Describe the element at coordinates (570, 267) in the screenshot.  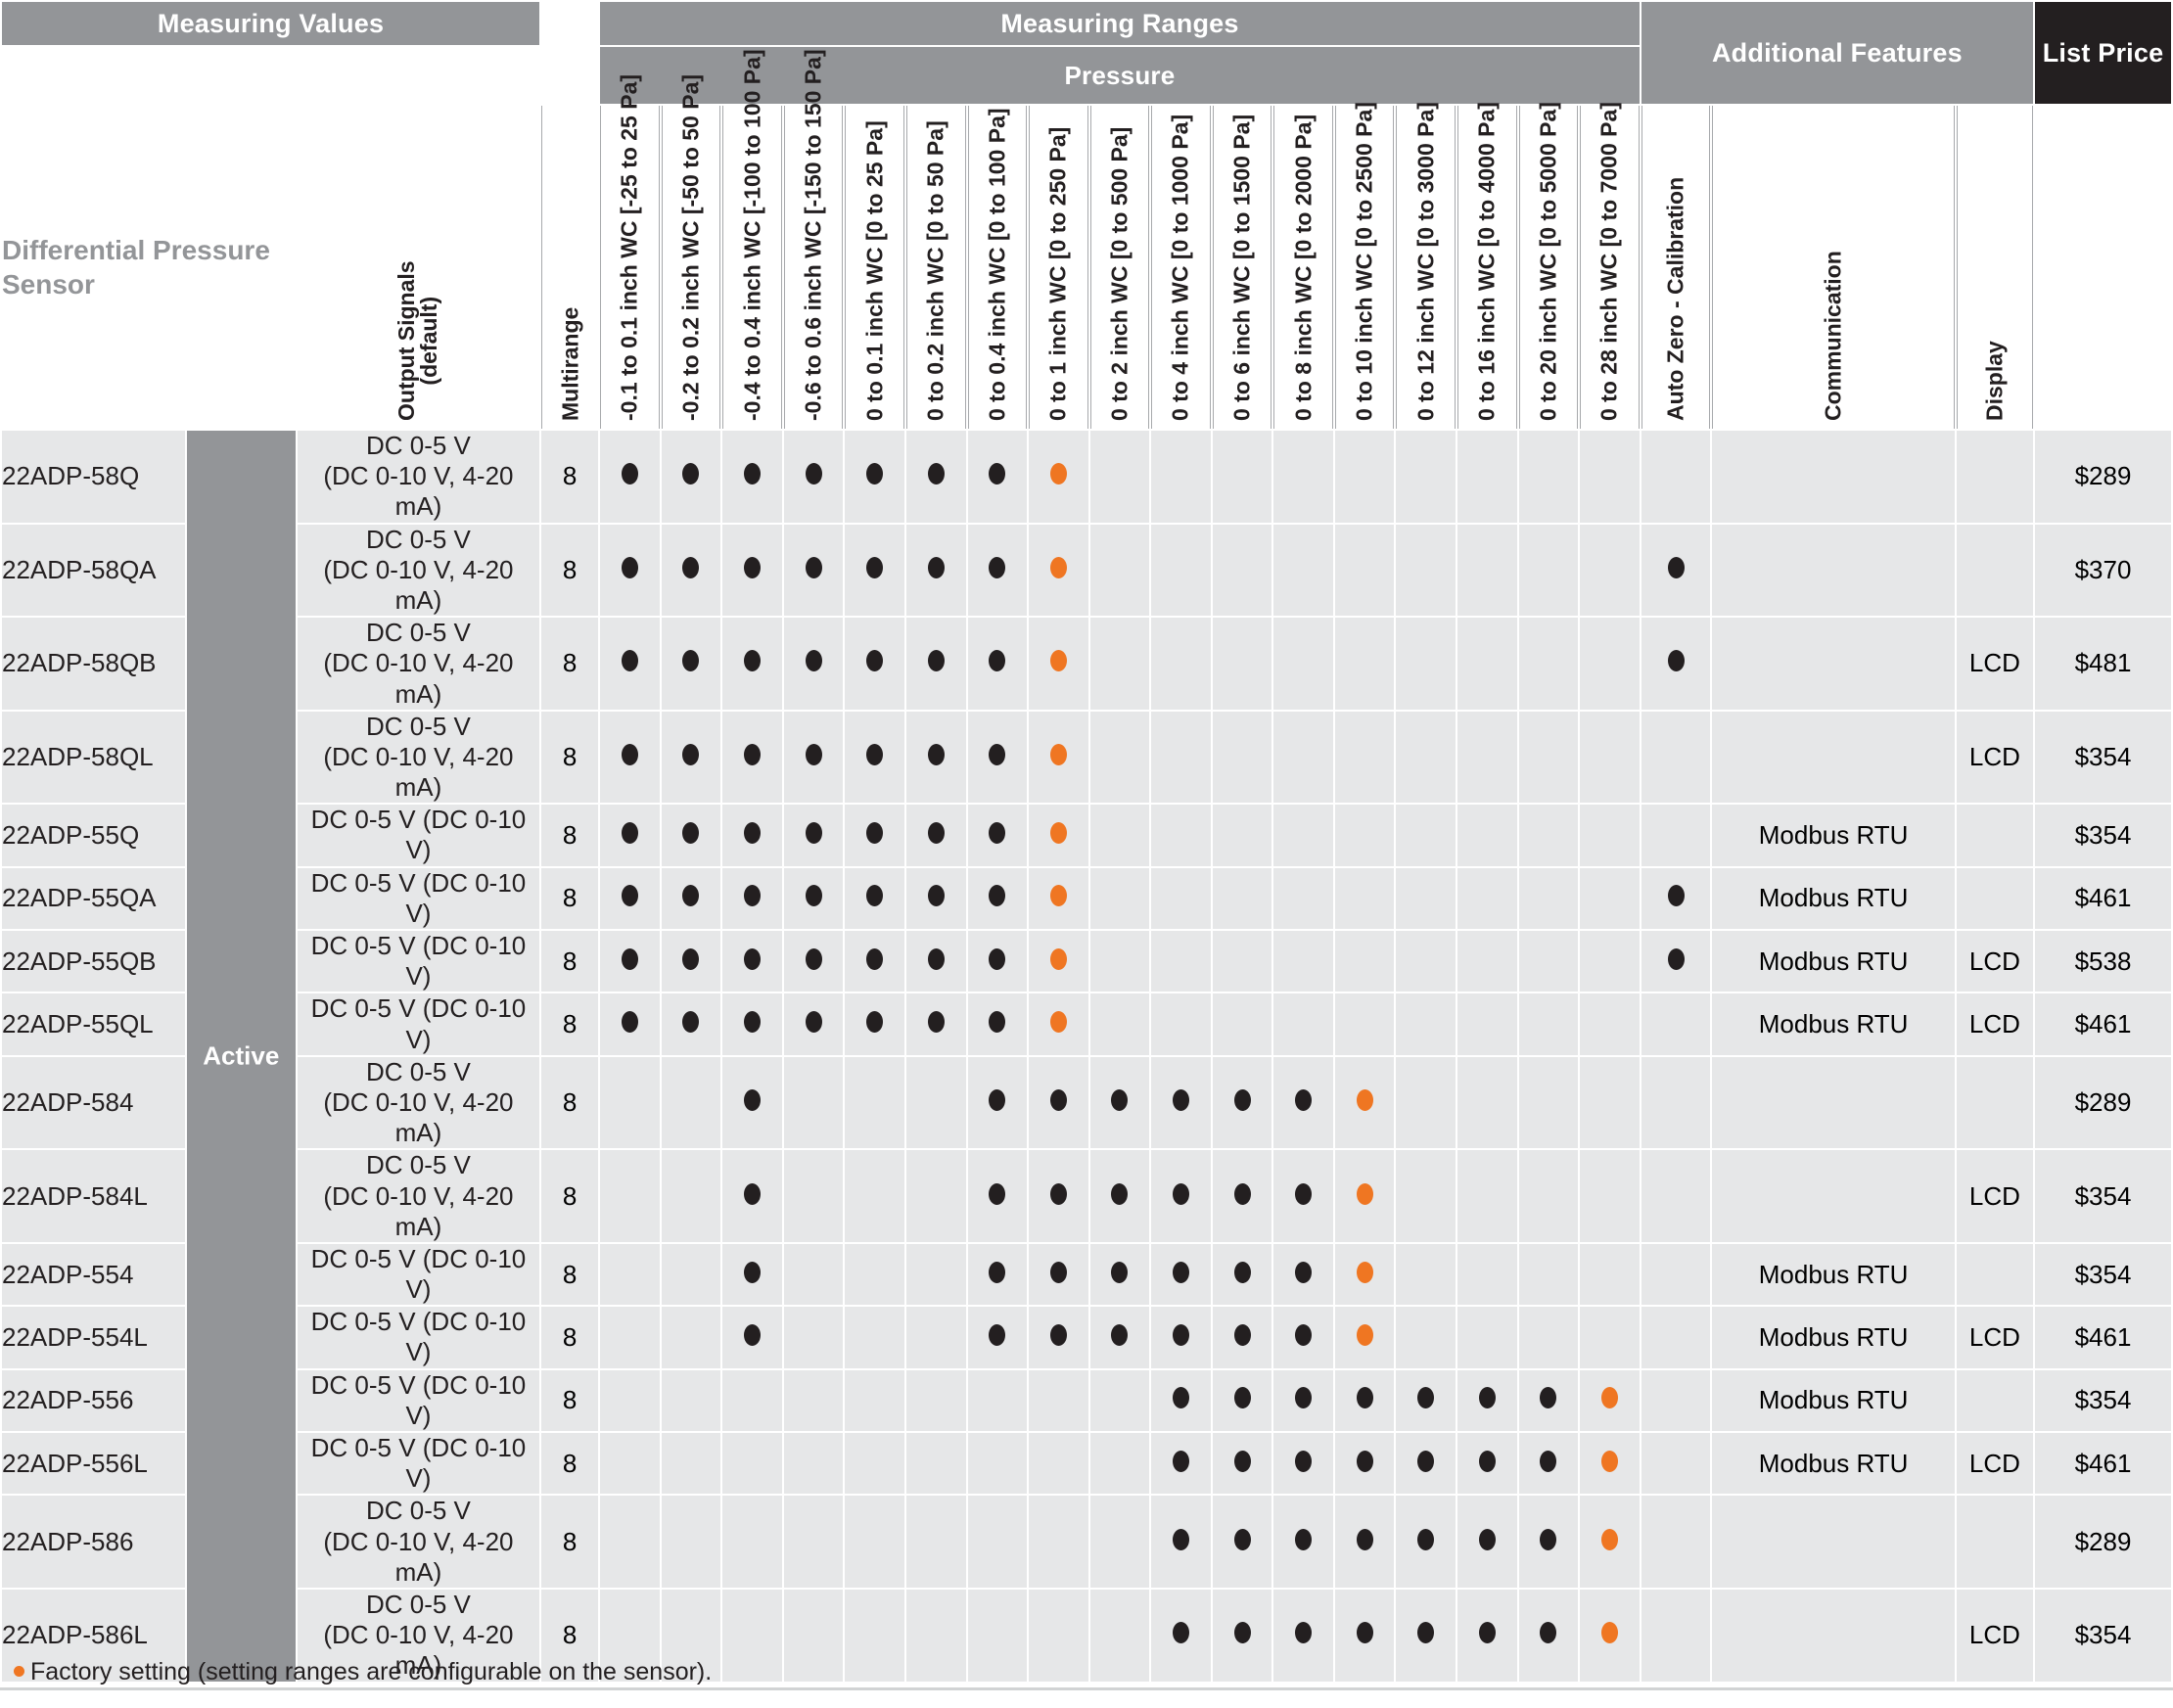
I see `col-header-multirange: Multirange` at that location.